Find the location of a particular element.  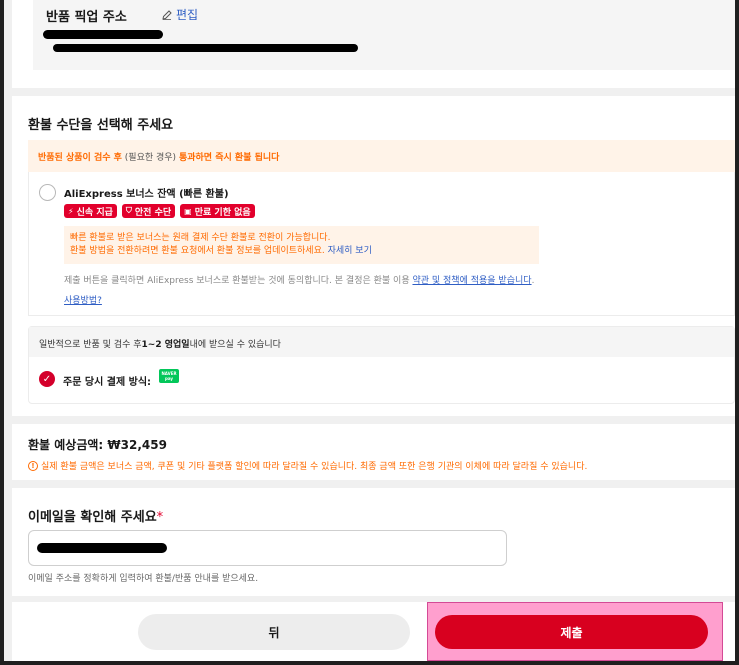

how-to-use-link: 사용방법? is located at coordinates (83, 299).